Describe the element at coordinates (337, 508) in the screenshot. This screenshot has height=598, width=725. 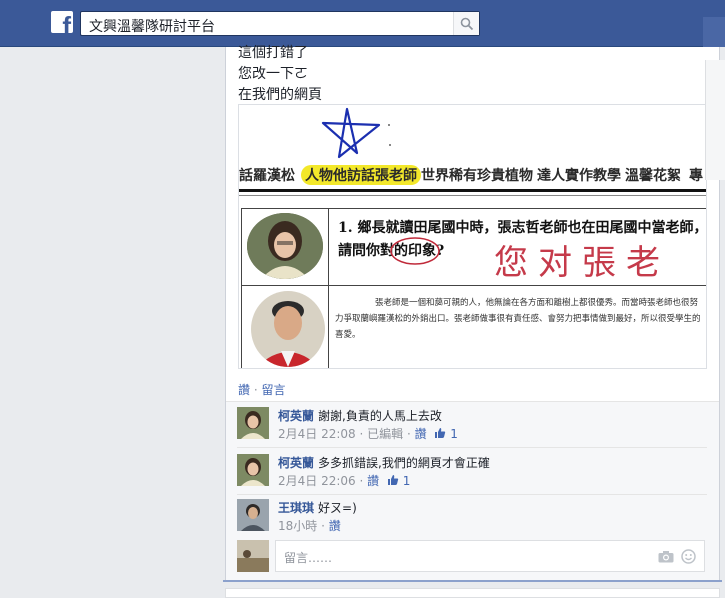
I see `comment-text: 好ㄡ=)` at that location.